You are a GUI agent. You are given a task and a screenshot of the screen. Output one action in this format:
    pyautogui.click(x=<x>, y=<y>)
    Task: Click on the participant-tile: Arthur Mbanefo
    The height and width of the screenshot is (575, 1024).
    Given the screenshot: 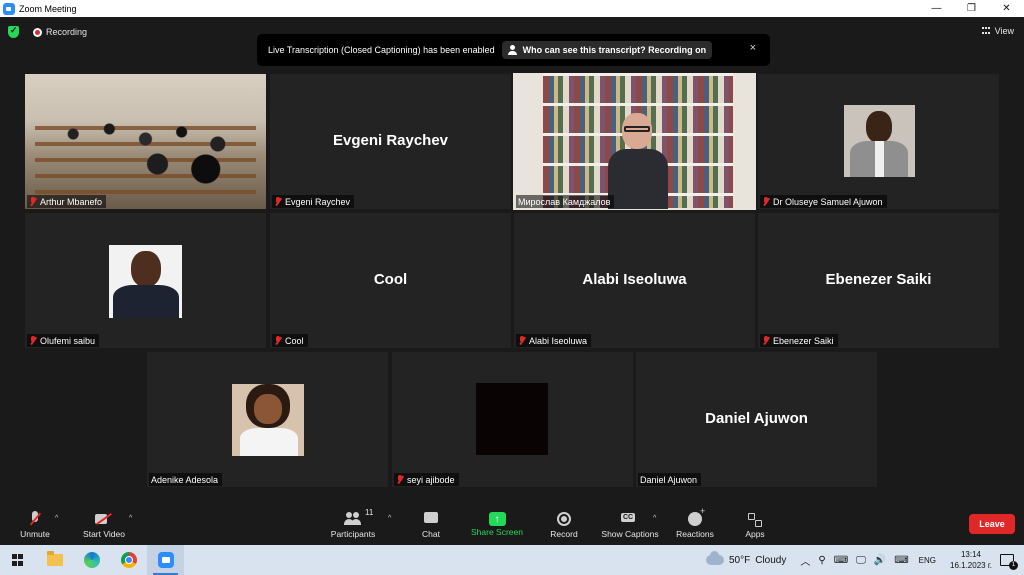 What is the action you would take?
    pyautogui.click(x=145, y=141)
    